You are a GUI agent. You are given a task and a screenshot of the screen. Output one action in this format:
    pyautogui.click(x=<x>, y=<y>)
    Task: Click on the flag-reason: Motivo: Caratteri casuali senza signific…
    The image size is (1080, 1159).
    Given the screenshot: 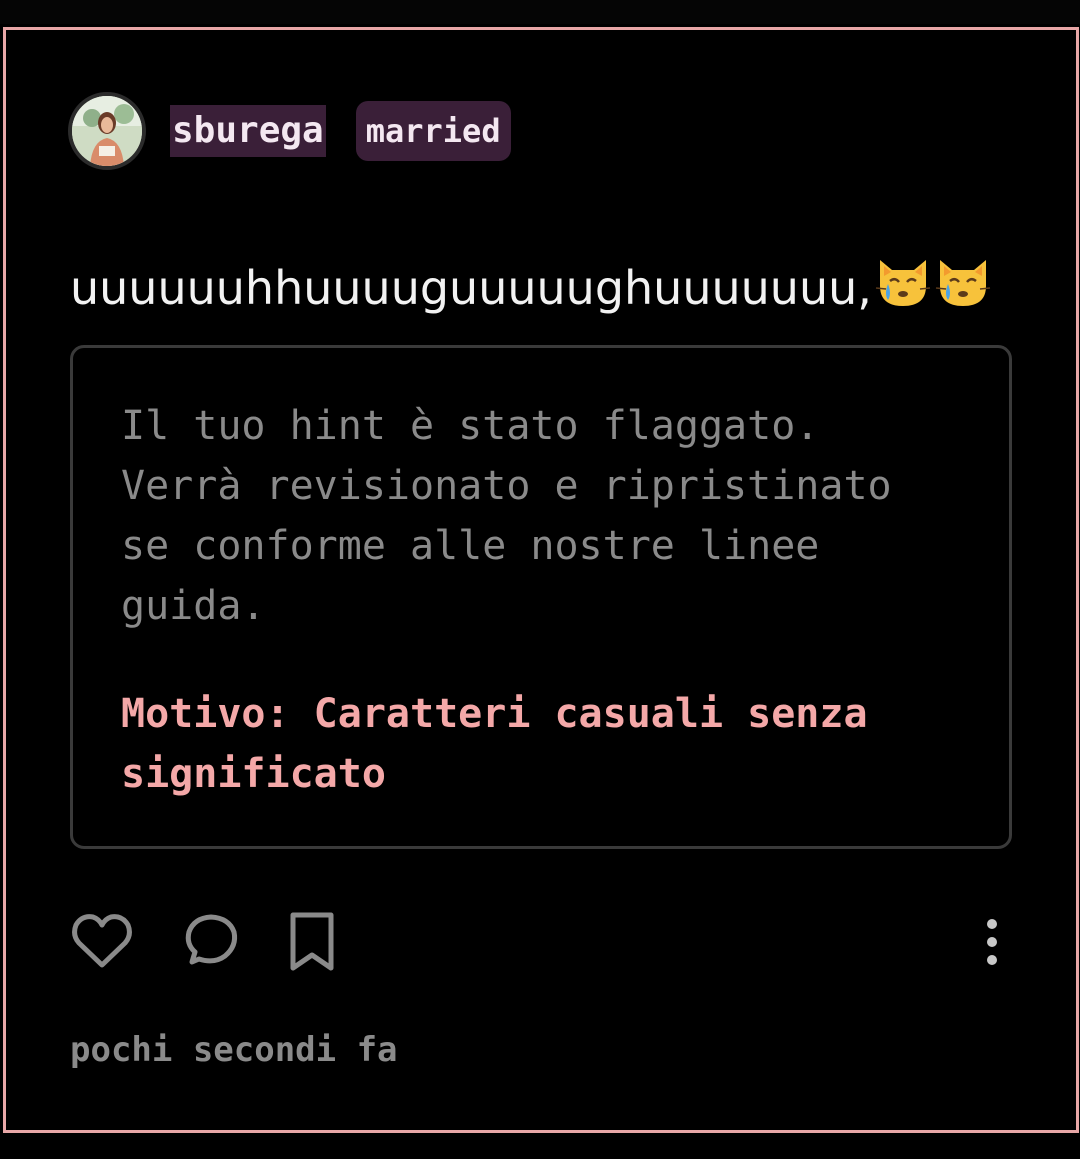 What is the action you would take?
    pyautogui.click(x=494, y=744)
    